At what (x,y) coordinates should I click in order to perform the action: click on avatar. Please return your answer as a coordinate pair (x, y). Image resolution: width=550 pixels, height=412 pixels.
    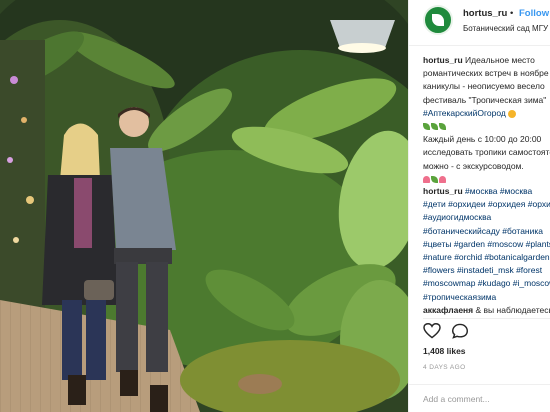
    Looking at the image, I should click on (438, 20).